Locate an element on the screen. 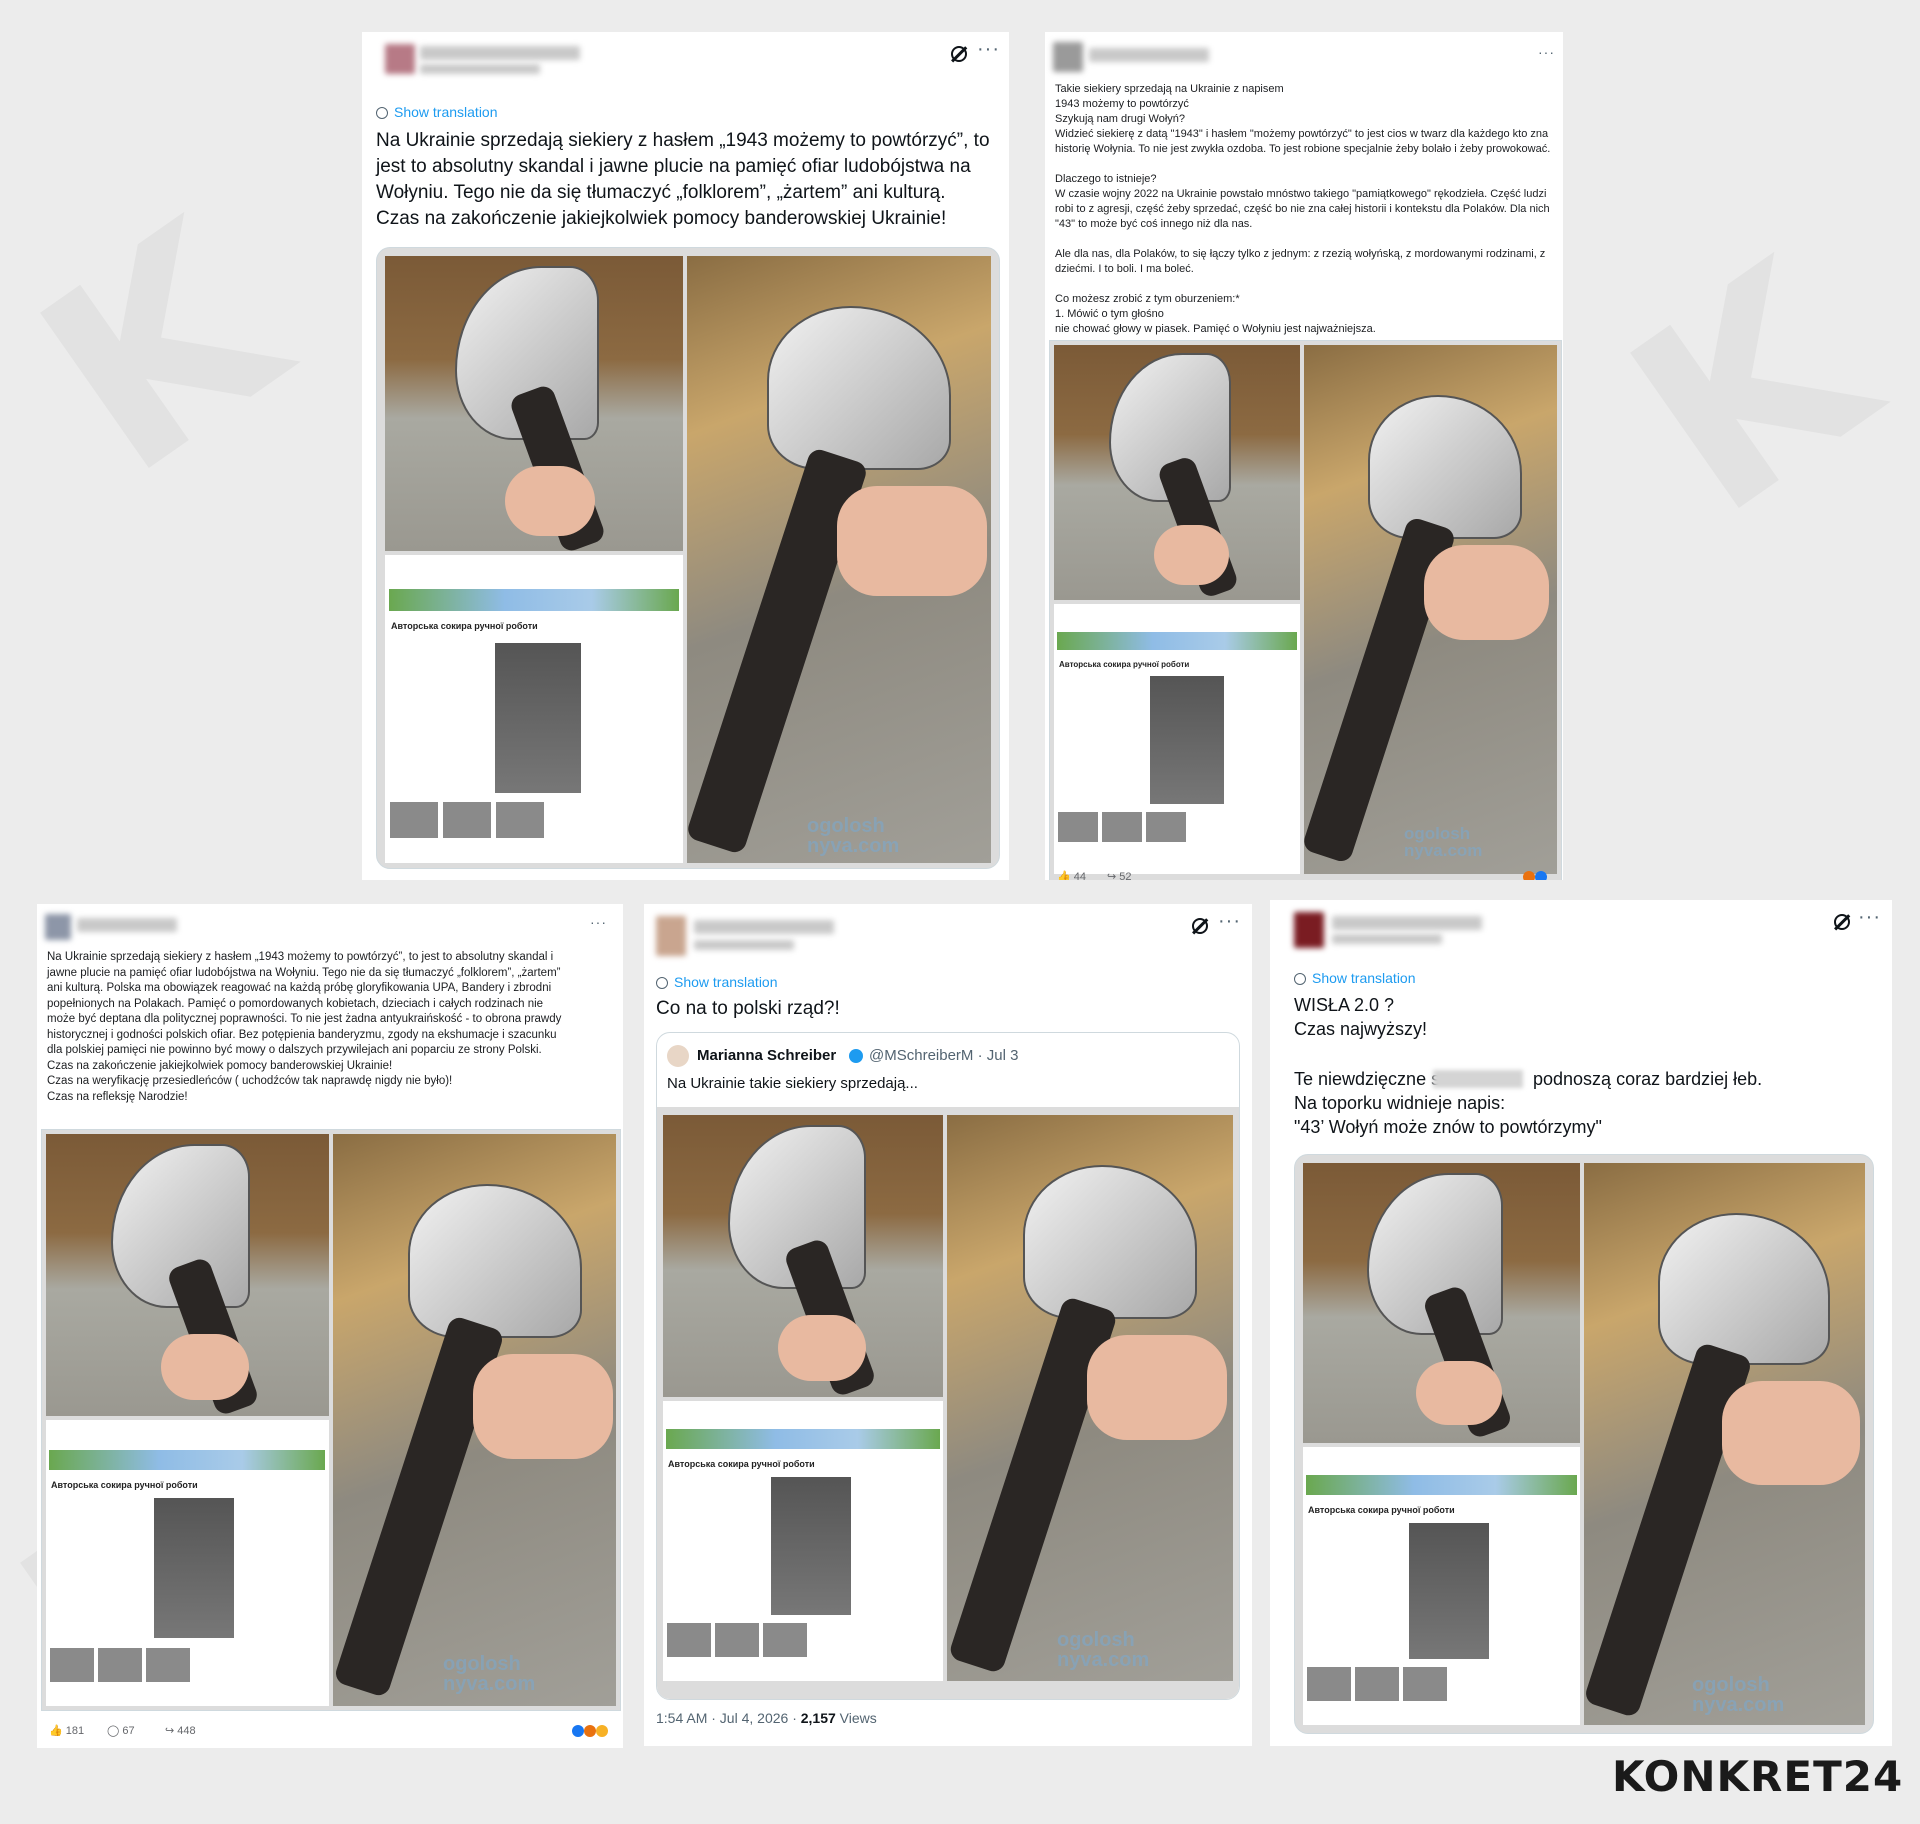  post-line-2: Czas najwyższy! is located at coordinates (1361, 1029).